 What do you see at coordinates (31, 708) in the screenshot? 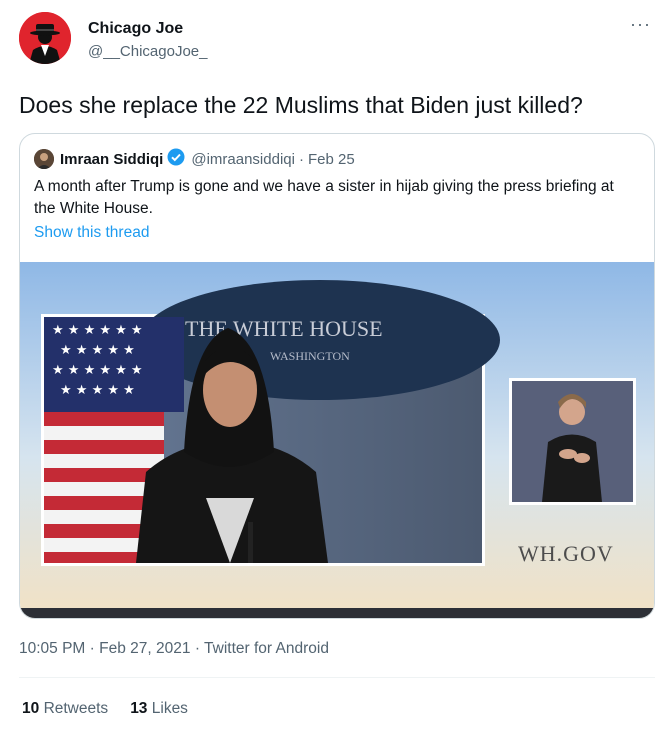
I see `retweets-count: 10` at bounding box center [31, 708].